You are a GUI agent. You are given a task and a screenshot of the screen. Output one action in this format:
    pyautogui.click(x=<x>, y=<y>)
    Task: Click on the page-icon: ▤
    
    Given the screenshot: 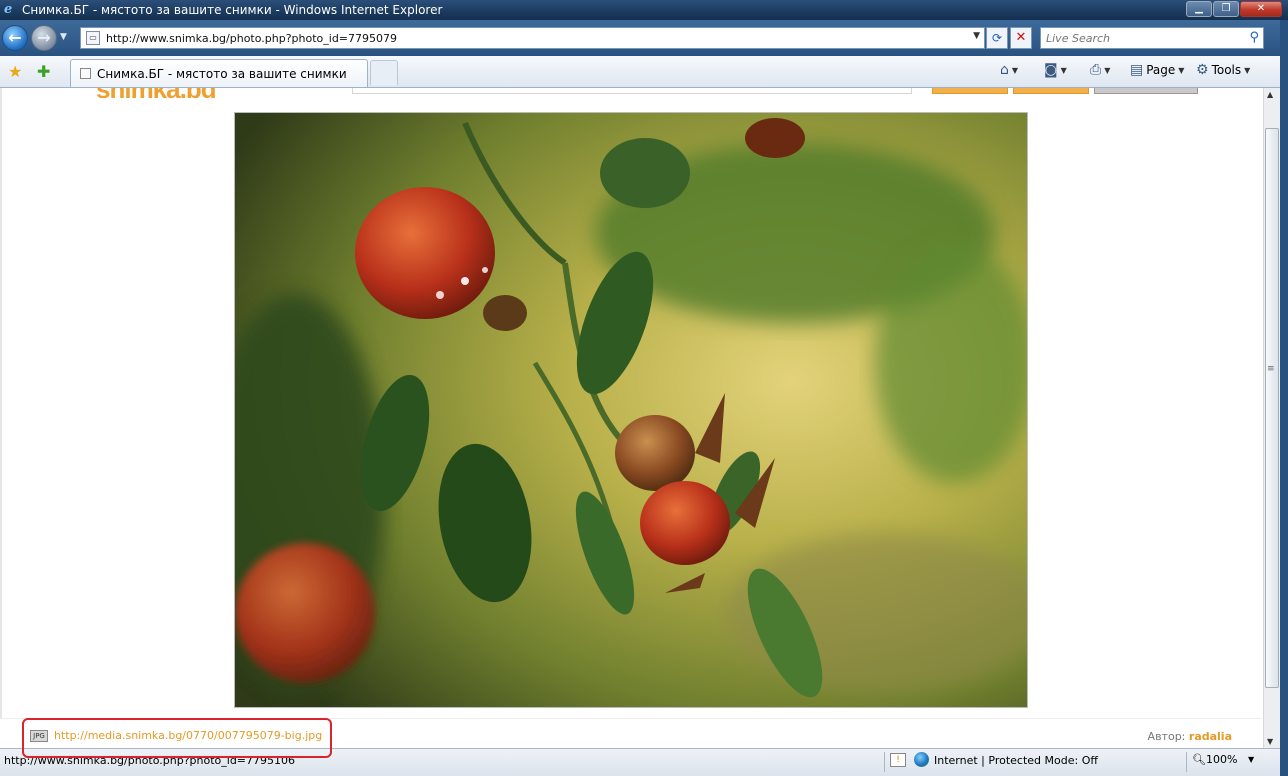 What is the action you would take?
    pyautogui.click(x=1137, y=70)
    